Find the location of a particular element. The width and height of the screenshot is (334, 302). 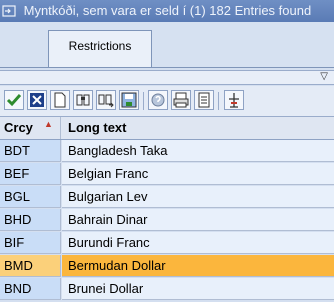

cell-long-text: Bulgarian Lev is located at coordinates (198, 197).